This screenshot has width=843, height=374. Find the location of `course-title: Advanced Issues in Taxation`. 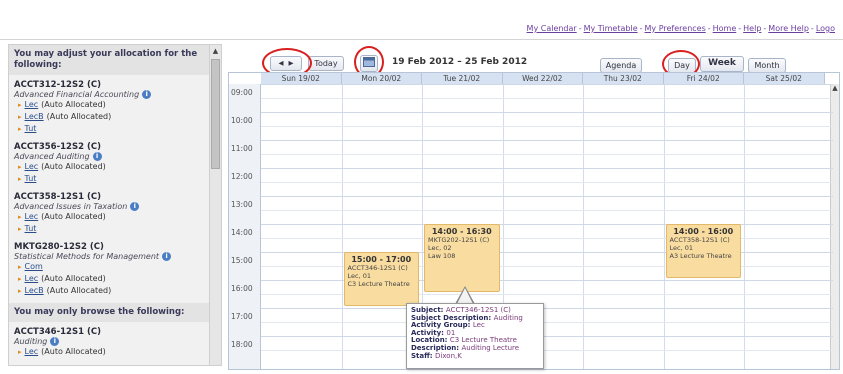

course-title: Advanced Issues in Taxation is located at coordinates (71, 206).